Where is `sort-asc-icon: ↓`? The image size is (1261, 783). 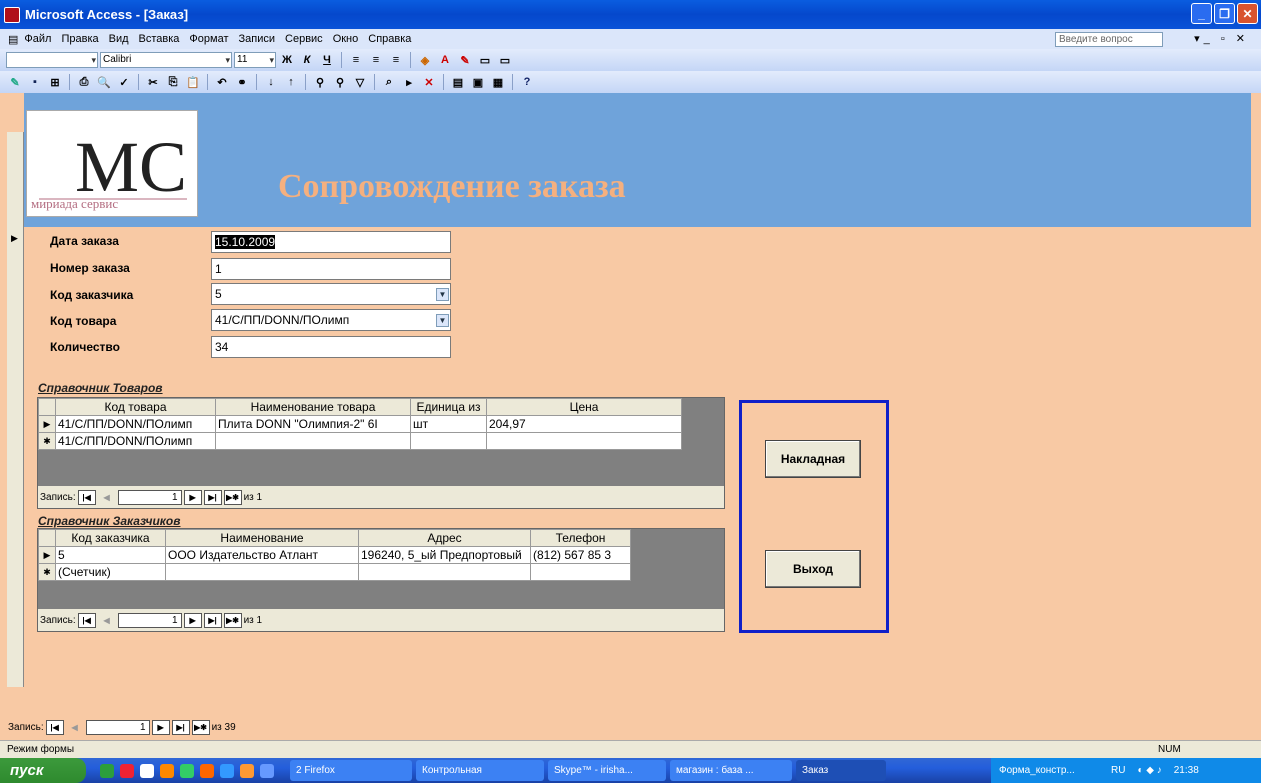
sort-asc-icon: ↓ is located at coordinates (271, 82).